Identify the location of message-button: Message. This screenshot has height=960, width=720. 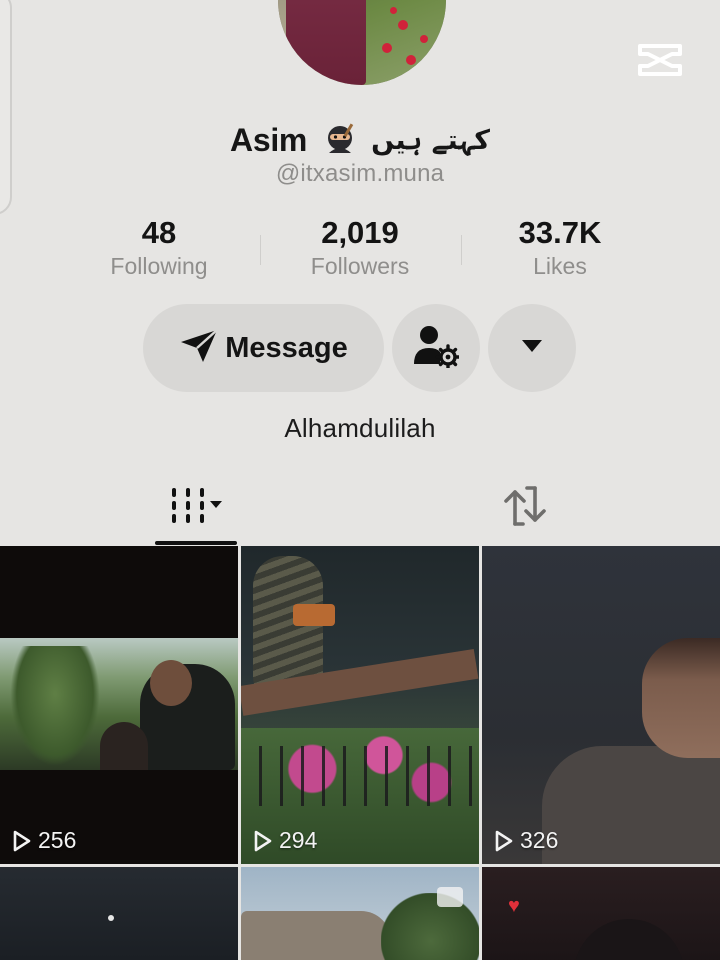
(263, 348).